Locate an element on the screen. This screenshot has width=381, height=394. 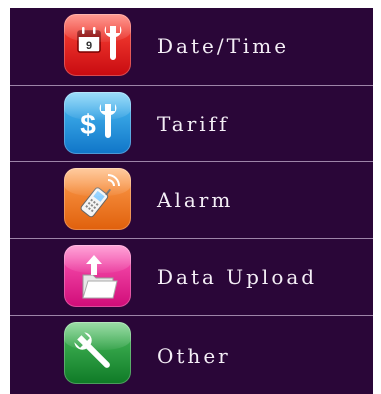
wrench-icon is located at coordinates (97, 353).